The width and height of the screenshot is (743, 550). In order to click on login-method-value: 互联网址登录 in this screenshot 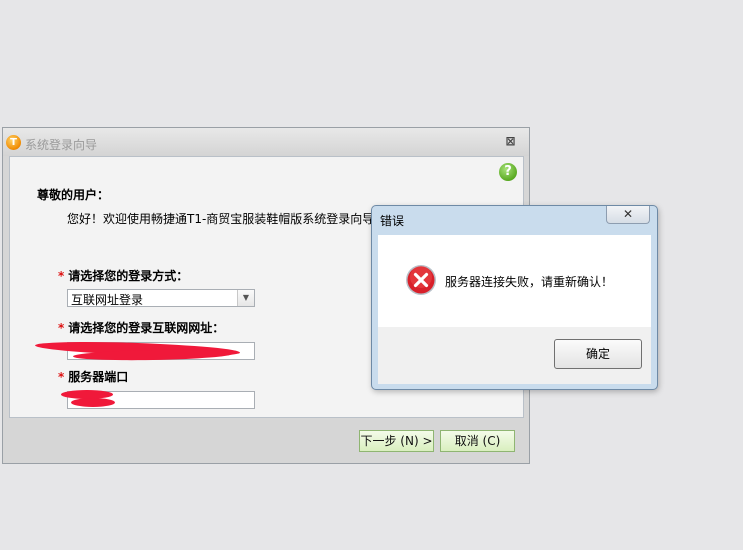, I will do `click(107, 300)`.